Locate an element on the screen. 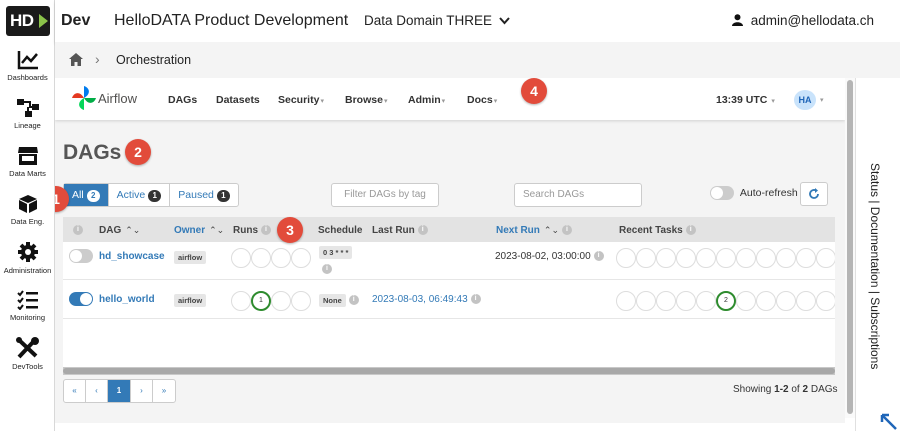 This screenshot has width=900, height=431. header-label: Owner is located at coordinates (190, 230).